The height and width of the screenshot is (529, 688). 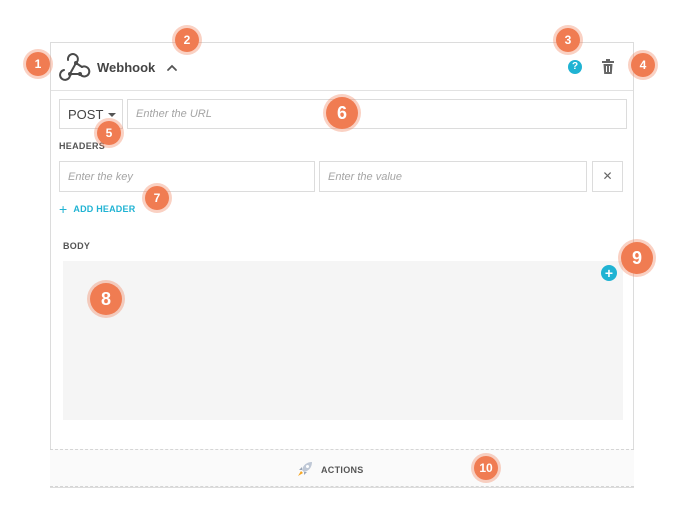 What do you see at coordinates (157, 198) in the screenshot?
I see `callout-7: 7` at bounding box center [157, 198].